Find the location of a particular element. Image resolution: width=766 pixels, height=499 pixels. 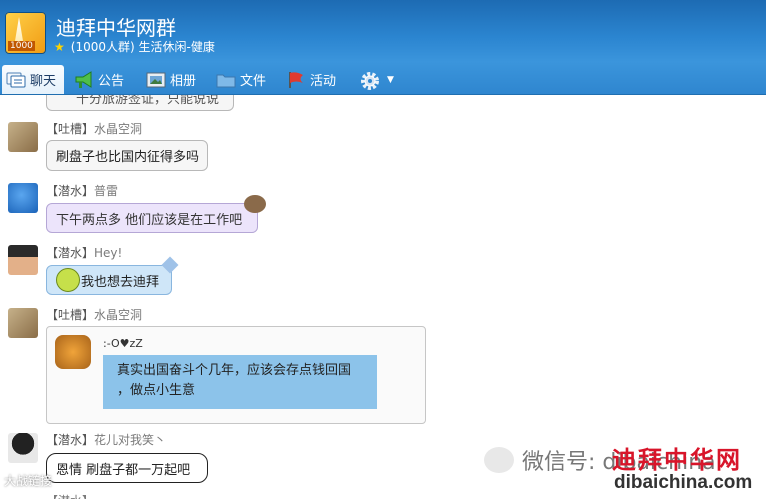

tab-chat: 聊天 is located at coordinates (33, 79).